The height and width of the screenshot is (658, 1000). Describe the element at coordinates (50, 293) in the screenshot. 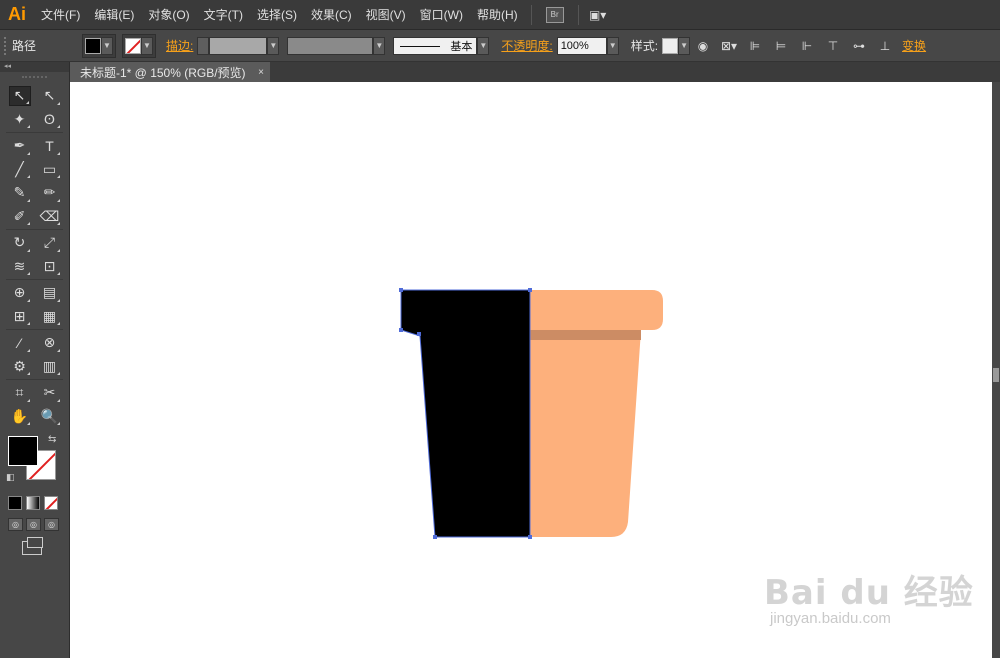

I see `perspective-grid-tool-icon: ▤` at that location.